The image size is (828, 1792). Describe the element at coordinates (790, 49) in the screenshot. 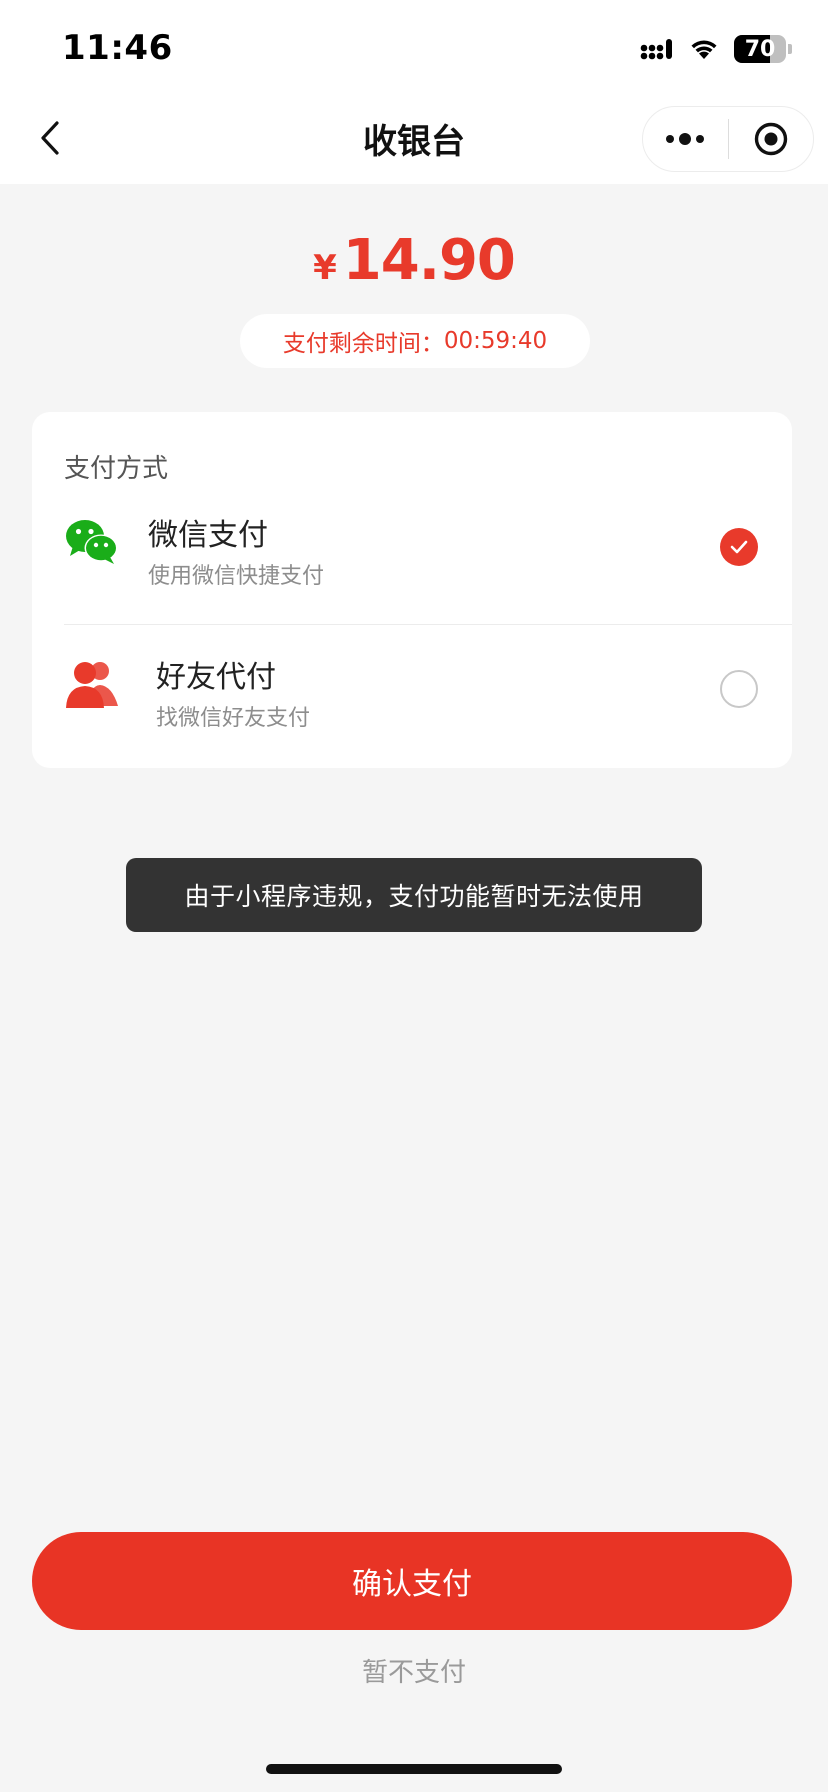

I see `battery-tip` at that location.